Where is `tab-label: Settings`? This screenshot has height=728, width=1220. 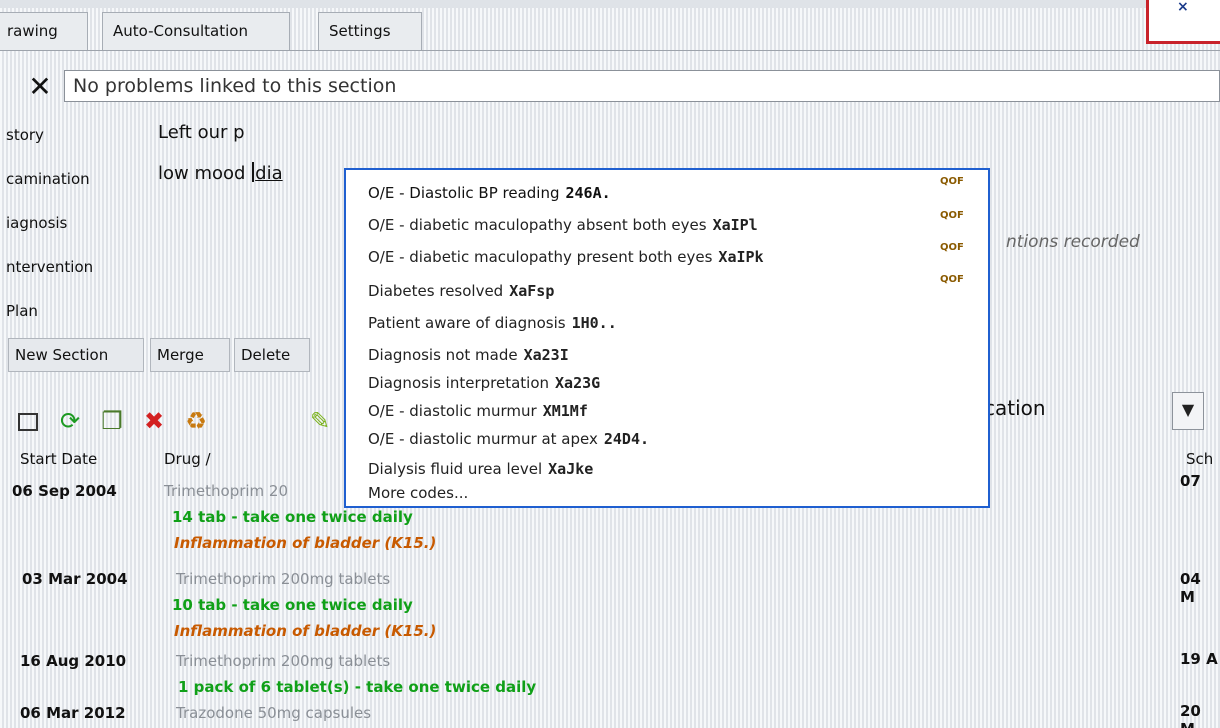
tab-label: Settings is located at coordinates (360, 31).